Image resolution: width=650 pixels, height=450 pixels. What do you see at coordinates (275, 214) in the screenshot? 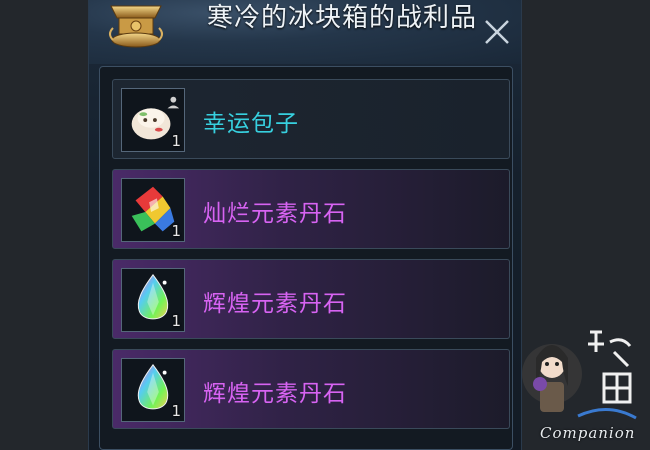
I see `item-name: 灿烂元素丹石` at bounding box center [275, 214].